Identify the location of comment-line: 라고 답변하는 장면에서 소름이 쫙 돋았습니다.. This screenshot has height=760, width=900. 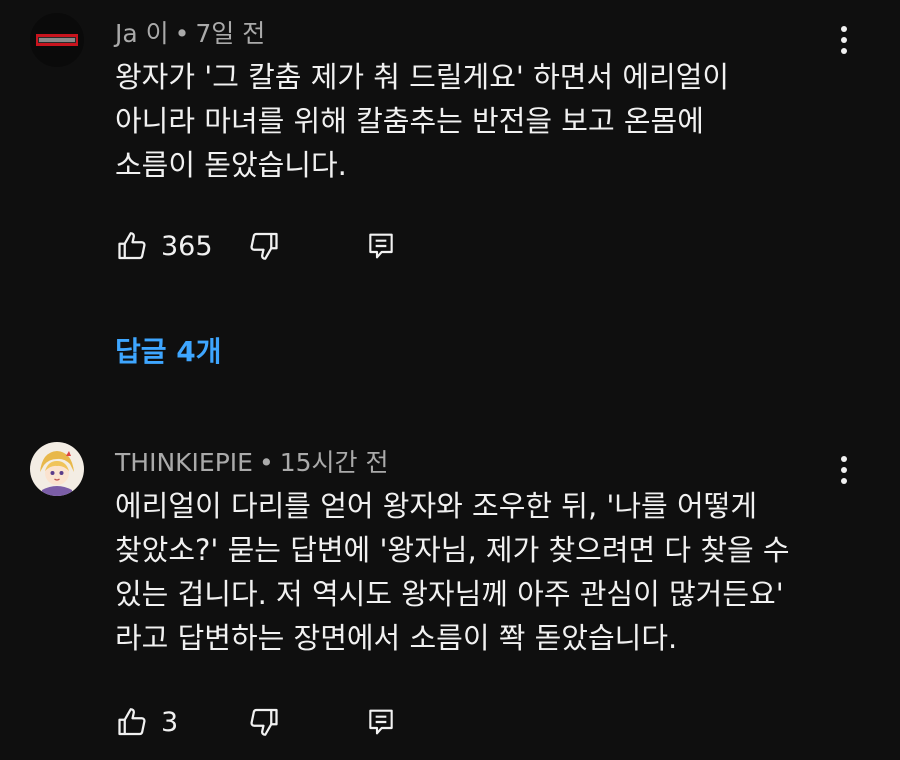
(396, 638).